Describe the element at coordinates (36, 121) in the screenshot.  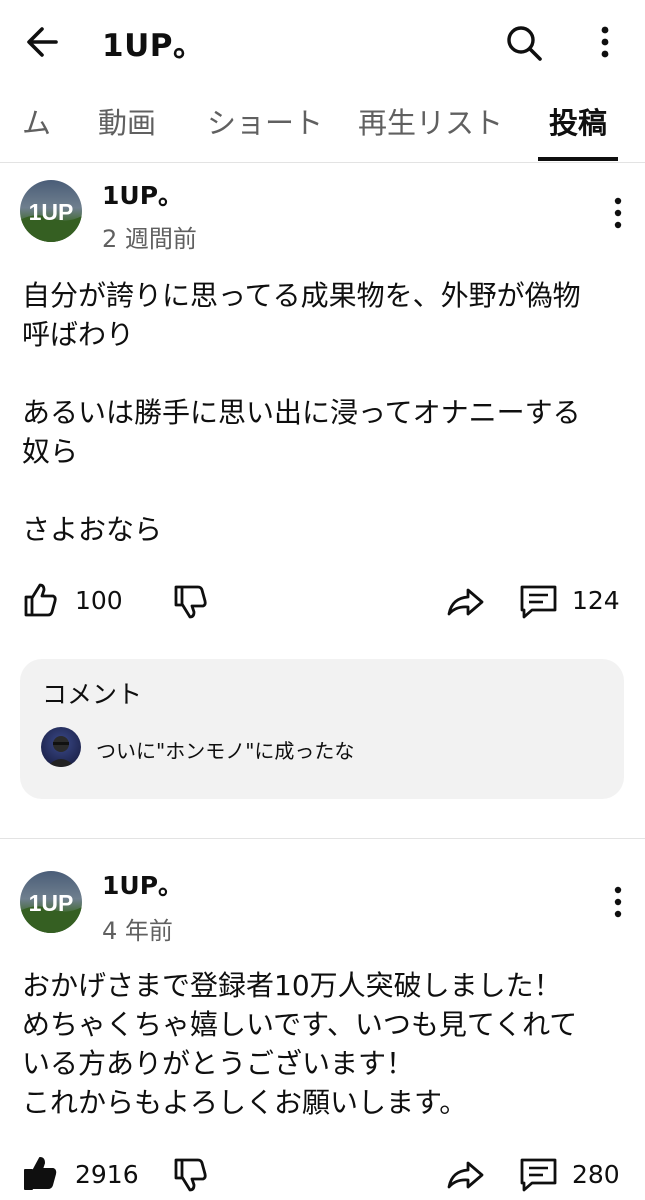
I see `tab-home-partial: ム` at that location.